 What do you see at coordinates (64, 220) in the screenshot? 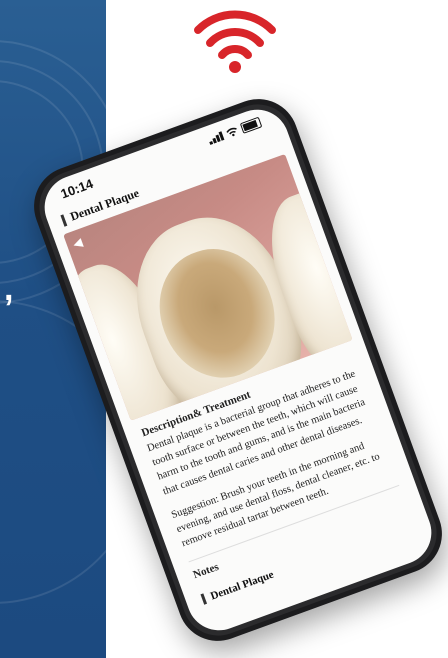
I see `header-accent-bar` at bounding box center [64, 220].